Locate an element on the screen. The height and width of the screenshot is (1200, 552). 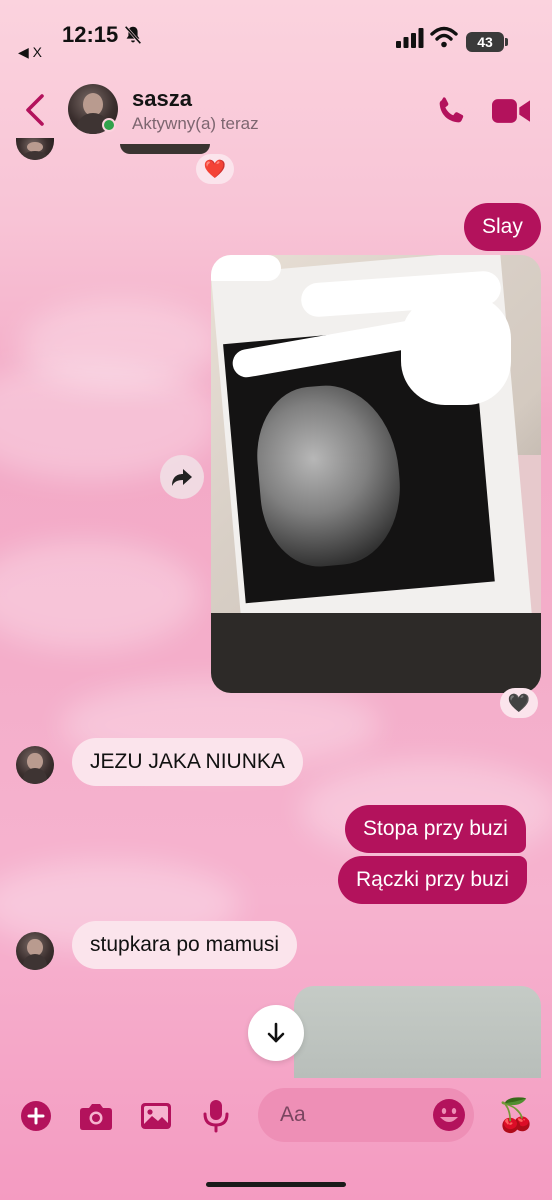
emoji-icon is located at coordinates (449, 1115).